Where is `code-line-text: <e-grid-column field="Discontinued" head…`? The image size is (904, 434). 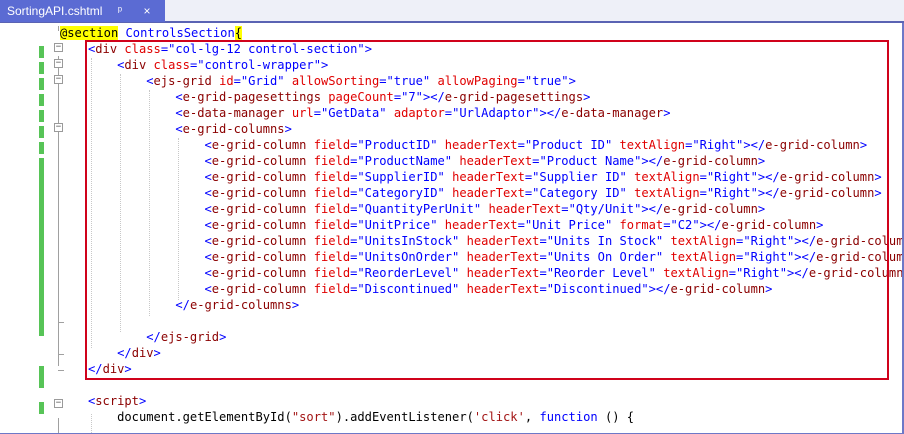
code-line-text: <e-grid-column field="Discontinued" head… is located at coordinates (430, 289).